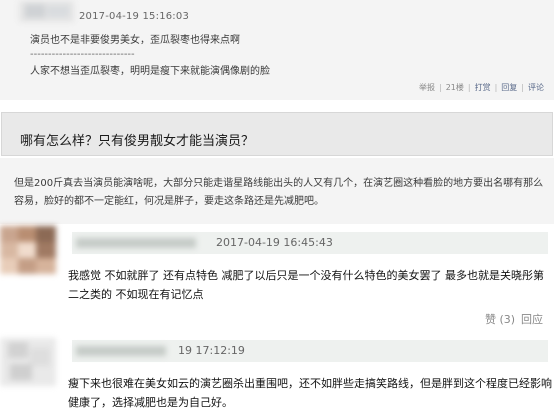 This screenshot has height=413, width=554. What do you see at coordinates (277, 106) in the screenshot?
I see `section-gap` at bounding box center [277, 106].